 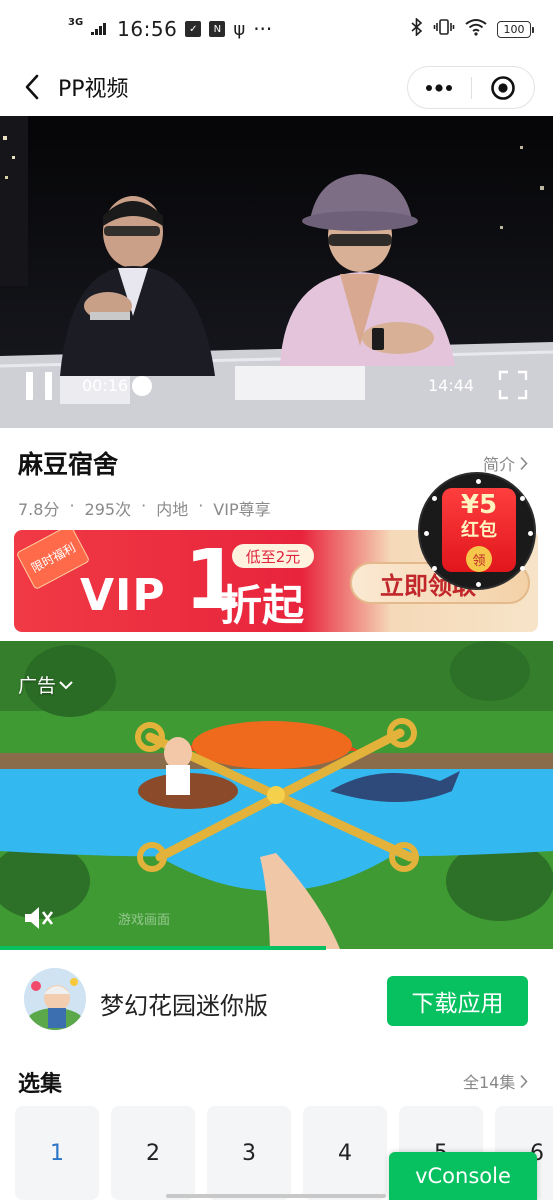 I want to click on target-close-icon, so click(x=502, y=87).